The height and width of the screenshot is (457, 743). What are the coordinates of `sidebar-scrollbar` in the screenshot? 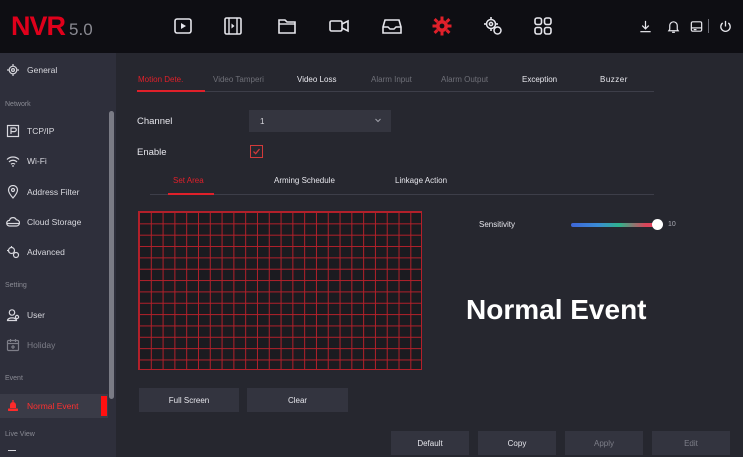 It's located at (111, 255).